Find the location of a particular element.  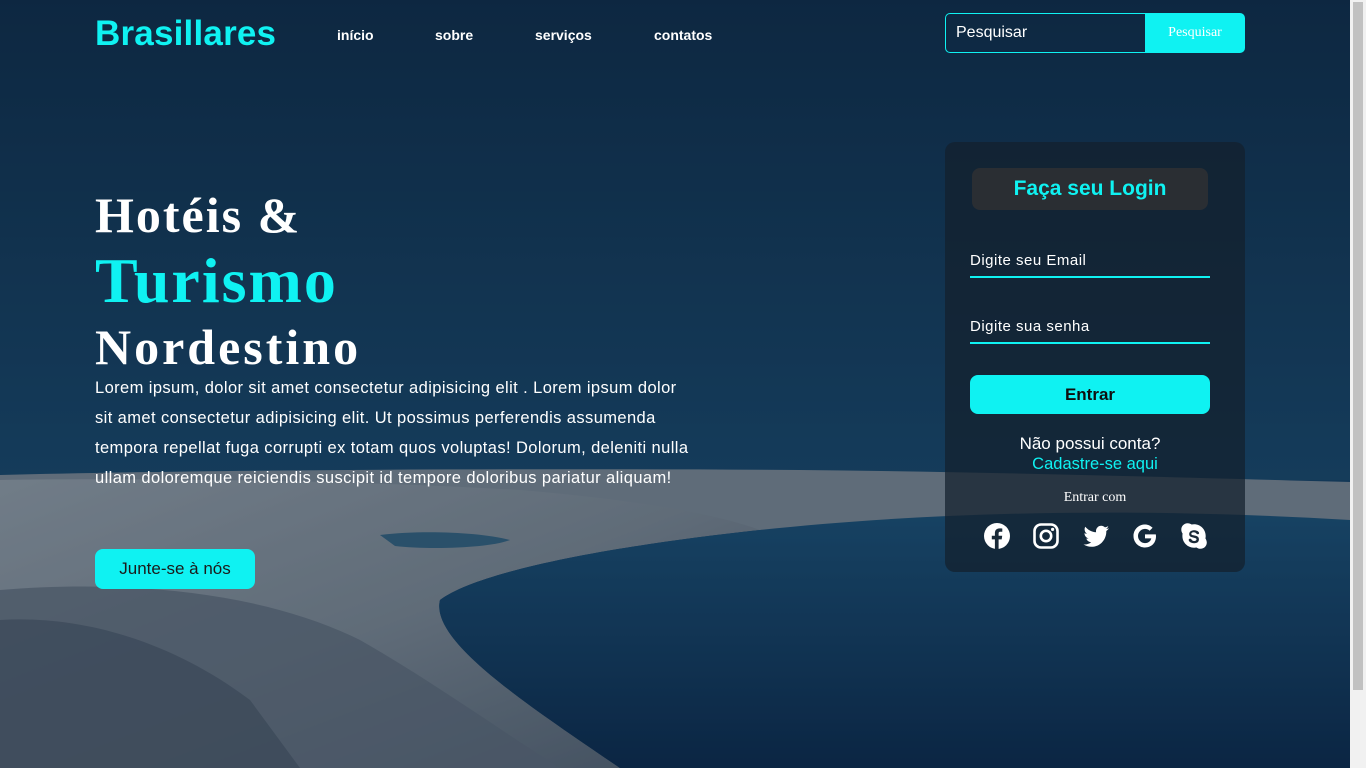

search-input is located at coordinates (1045, 33).